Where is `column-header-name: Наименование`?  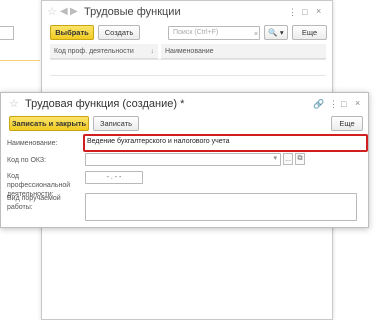 column-header-name: Наименование is located at coordinates (243, 51).